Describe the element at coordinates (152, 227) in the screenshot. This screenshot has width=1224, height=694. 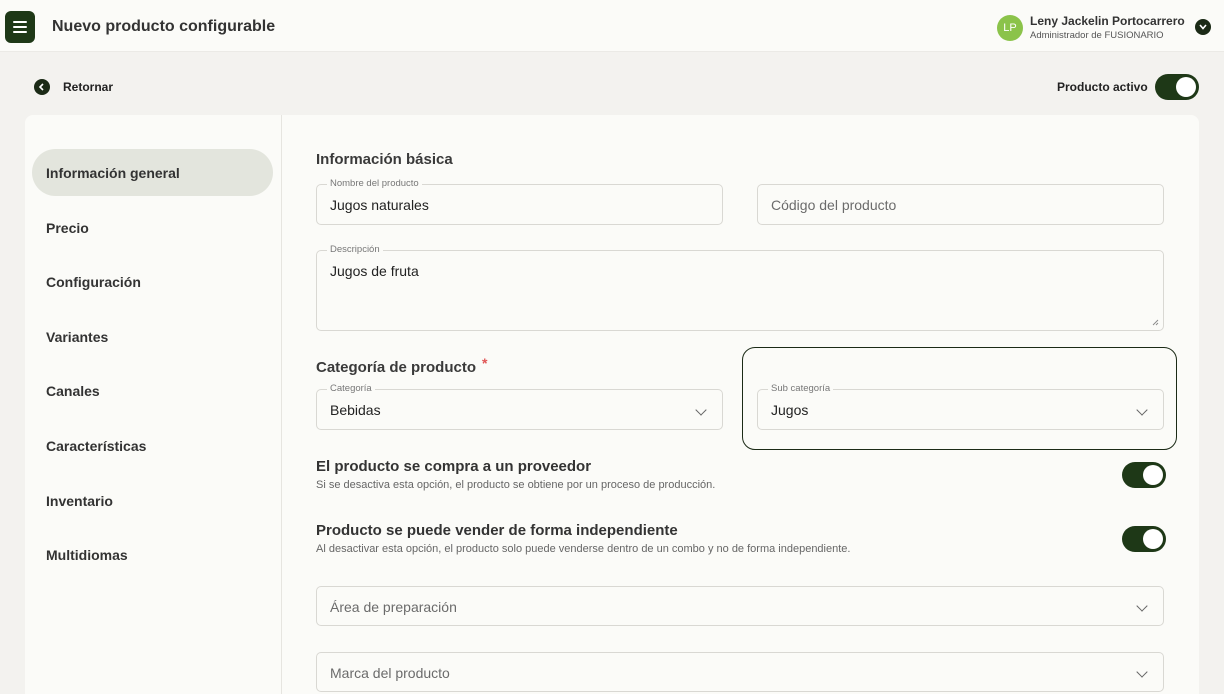
I see `sidebar-item-precio: Precio` at that location.